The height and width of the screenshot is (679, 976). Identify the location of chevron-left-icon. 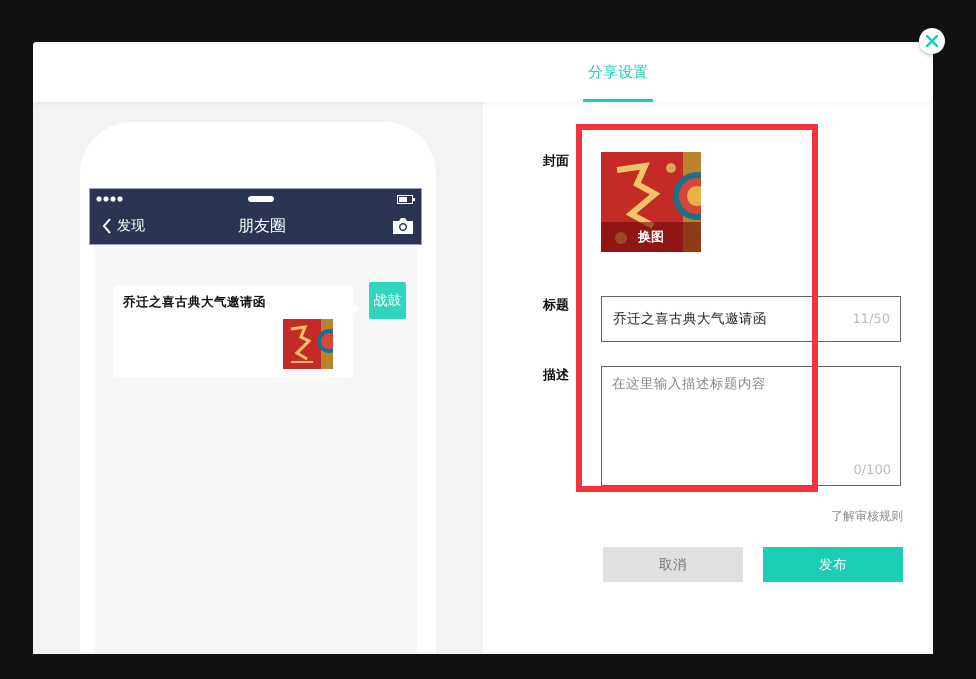
(107, 226).